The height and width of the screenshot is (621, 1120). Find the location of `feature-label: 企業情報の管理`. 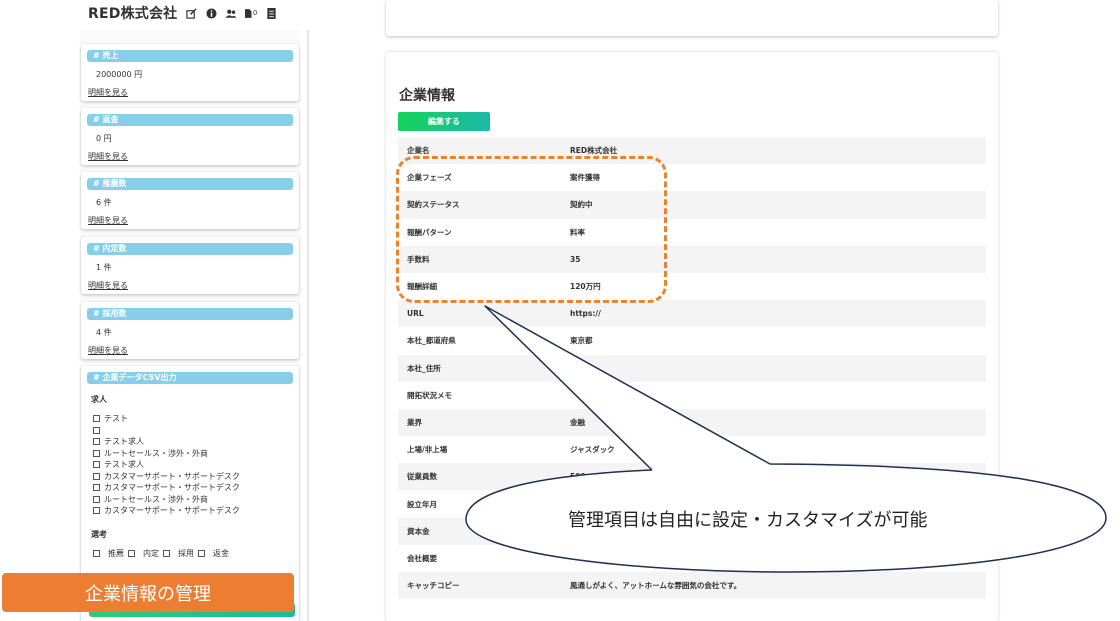

feature-label: 企業情報の管理 is located at coordinates (148, 592).